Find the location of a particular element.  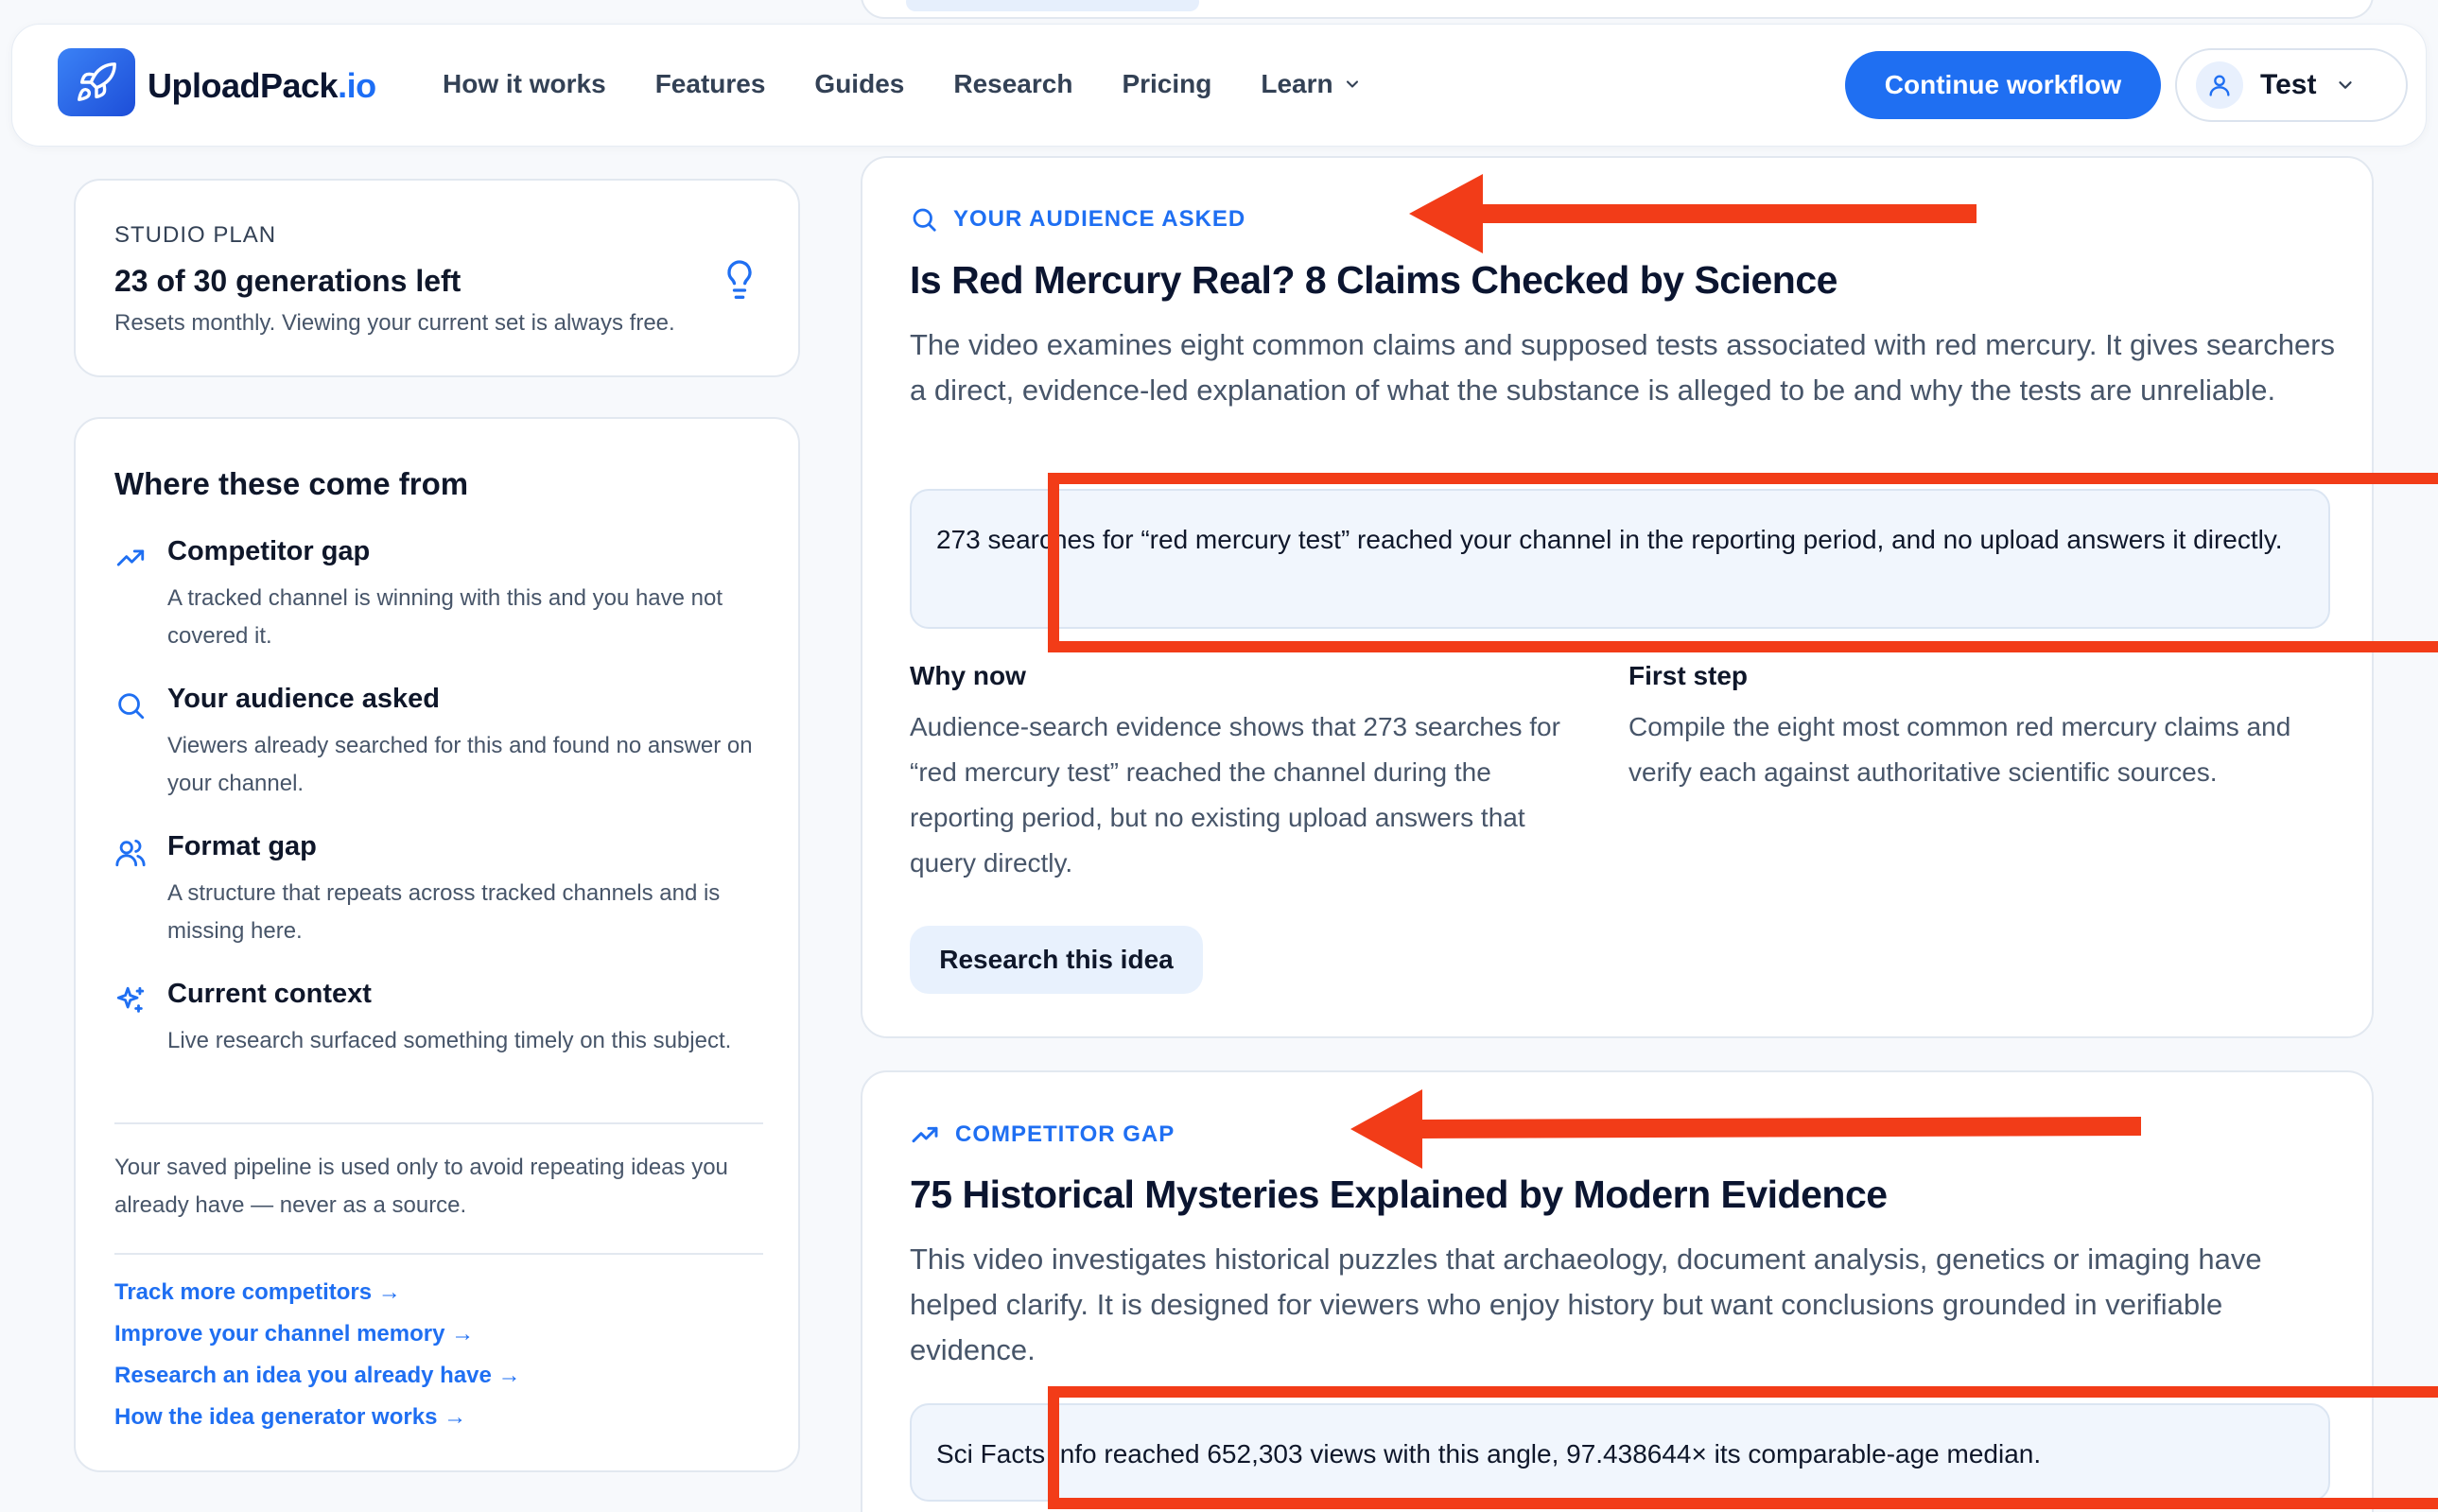

nav-research: Research is located at coordinates (1012, 84).